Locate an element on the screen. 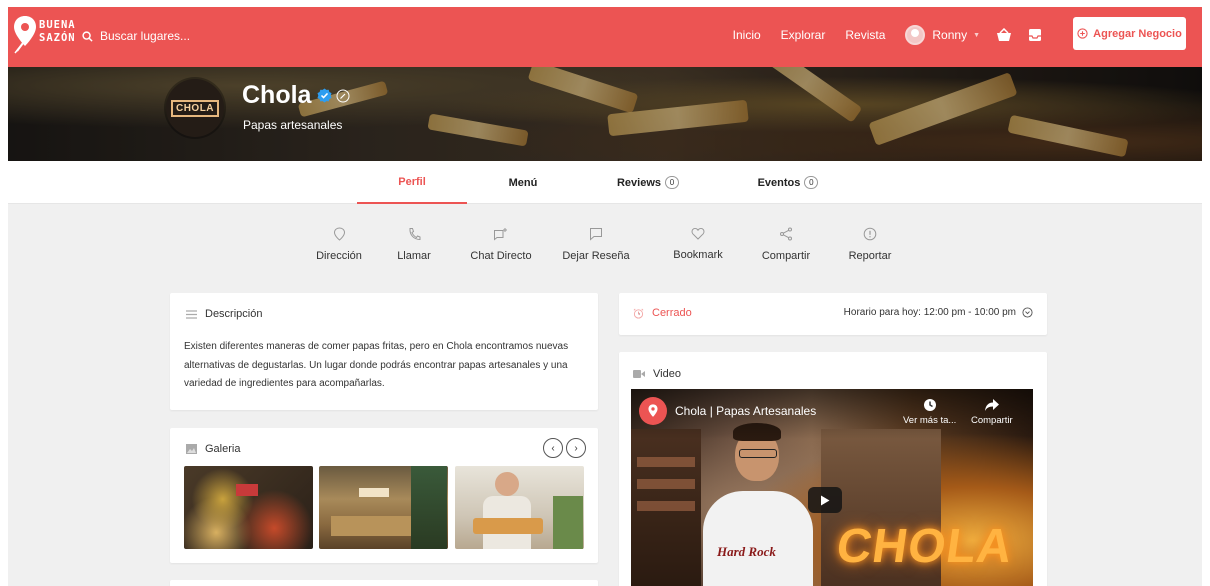  share-icon is located at coordinates (786, 234).